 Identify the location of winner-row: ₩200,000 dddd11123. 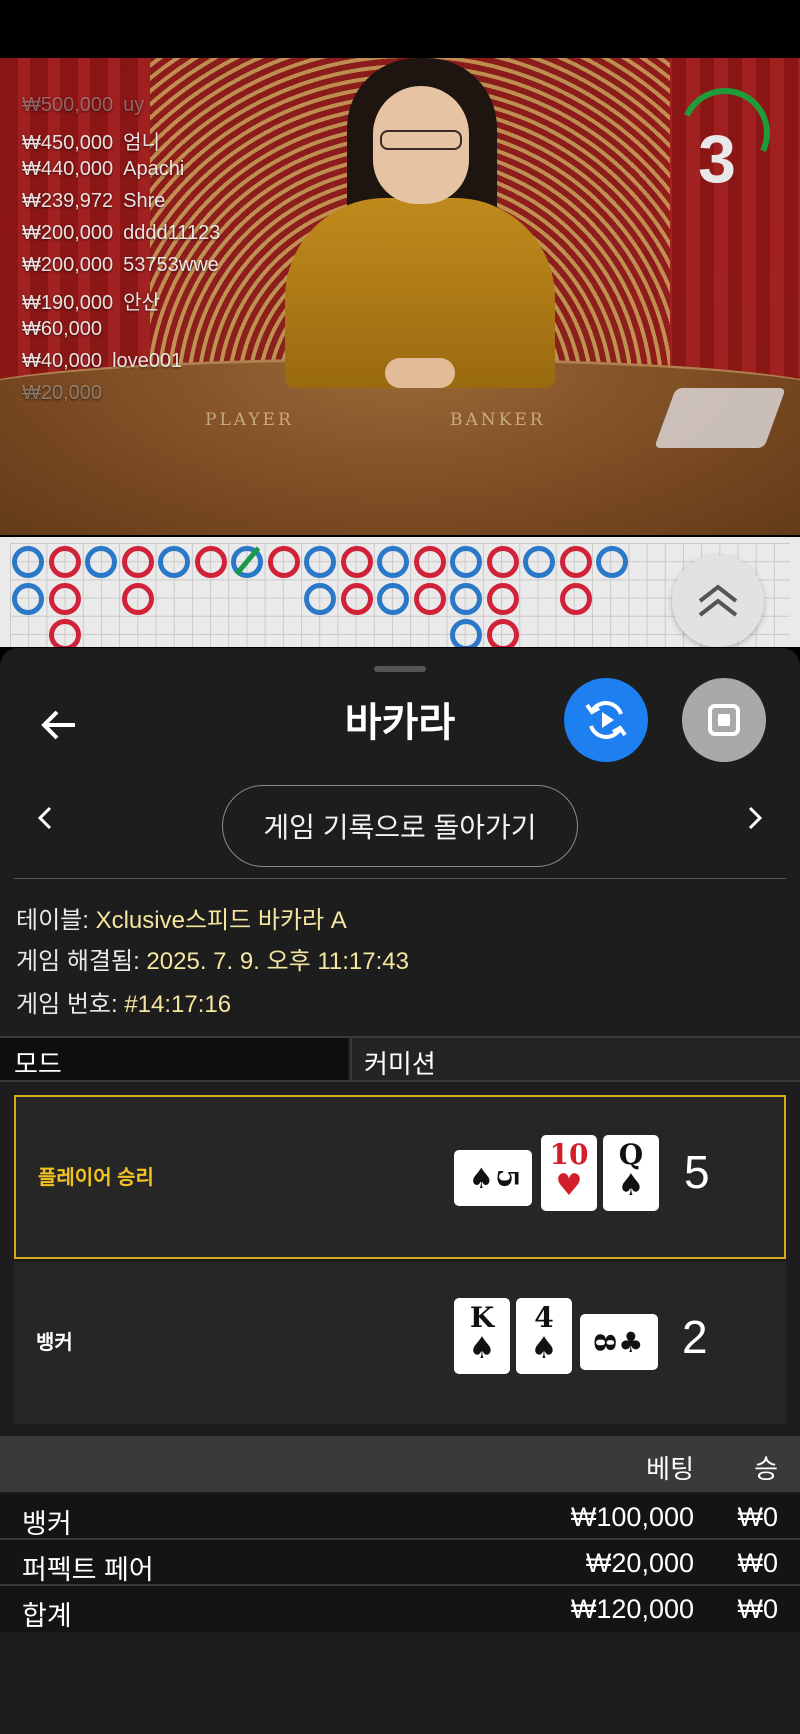
(121, 233).